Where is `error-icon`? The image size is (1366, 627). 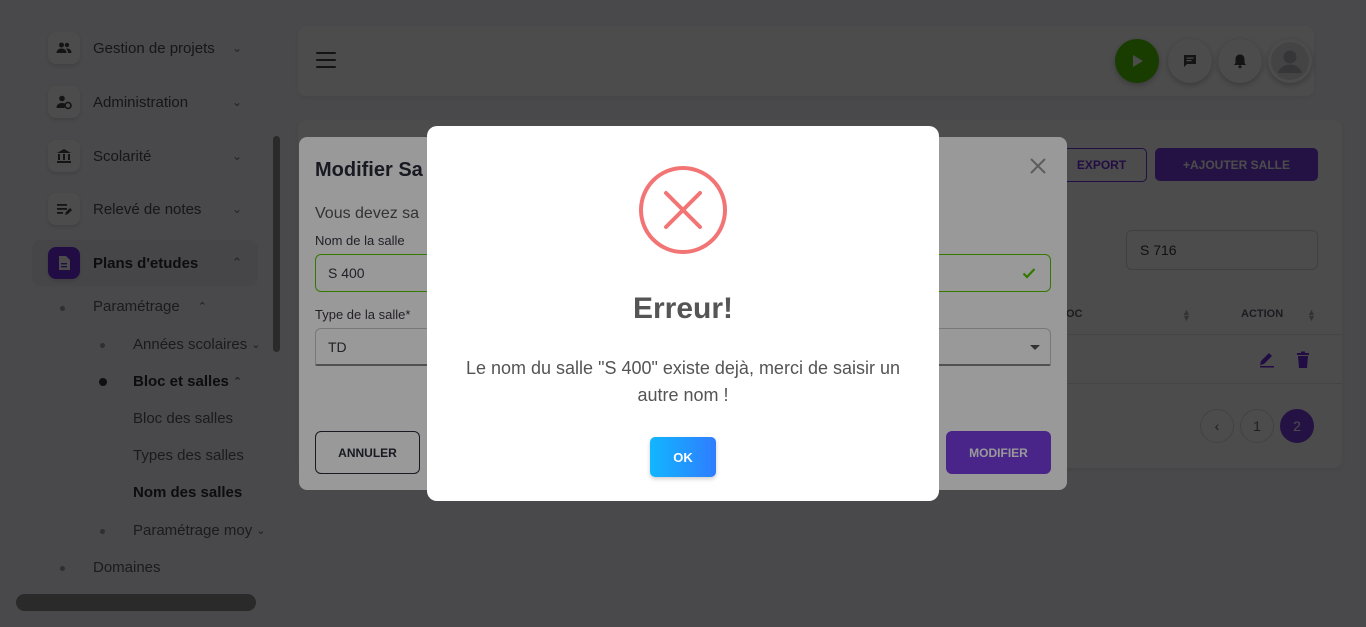
error-icon is located at coordinates (683, 210).